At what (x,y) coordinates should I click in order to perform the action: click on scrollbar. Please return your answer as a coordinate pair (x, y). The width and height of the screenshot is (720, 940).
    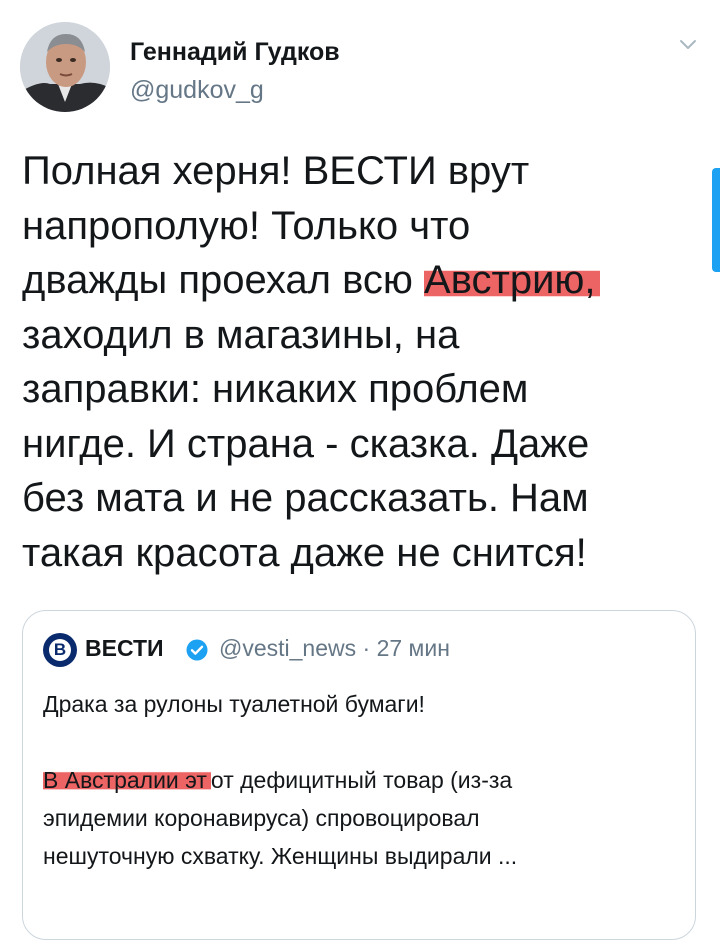
    Looking at the image, I should click on (716, 220).